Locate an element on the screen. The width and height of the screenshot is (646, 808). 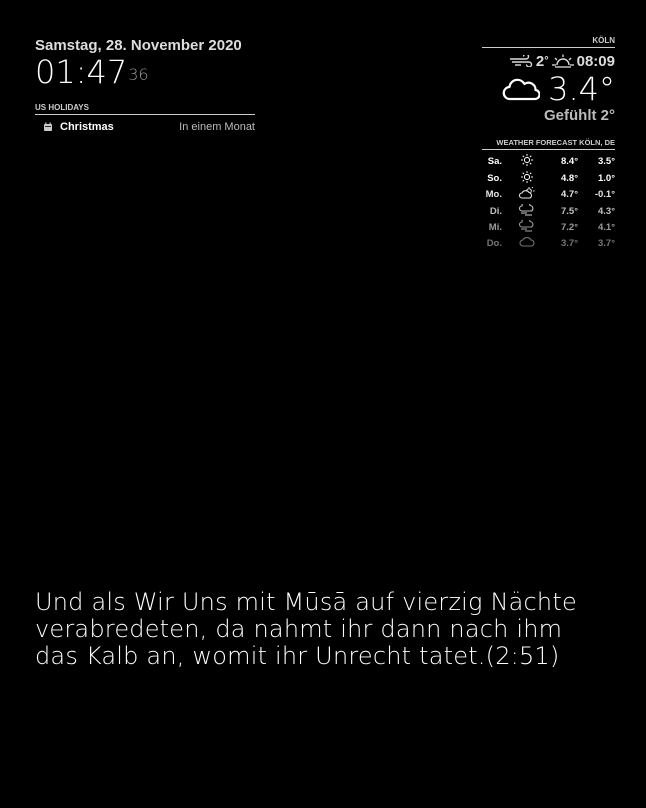
forecast-max-temp: 7.5° is located at coordinates (569, 211).